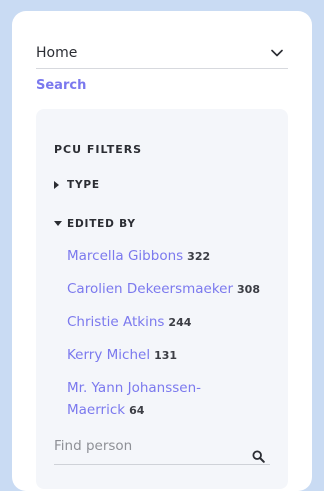  Describe the element at coordinates (166, 355) in the screenshot. I see `person-count: 131` at that location.